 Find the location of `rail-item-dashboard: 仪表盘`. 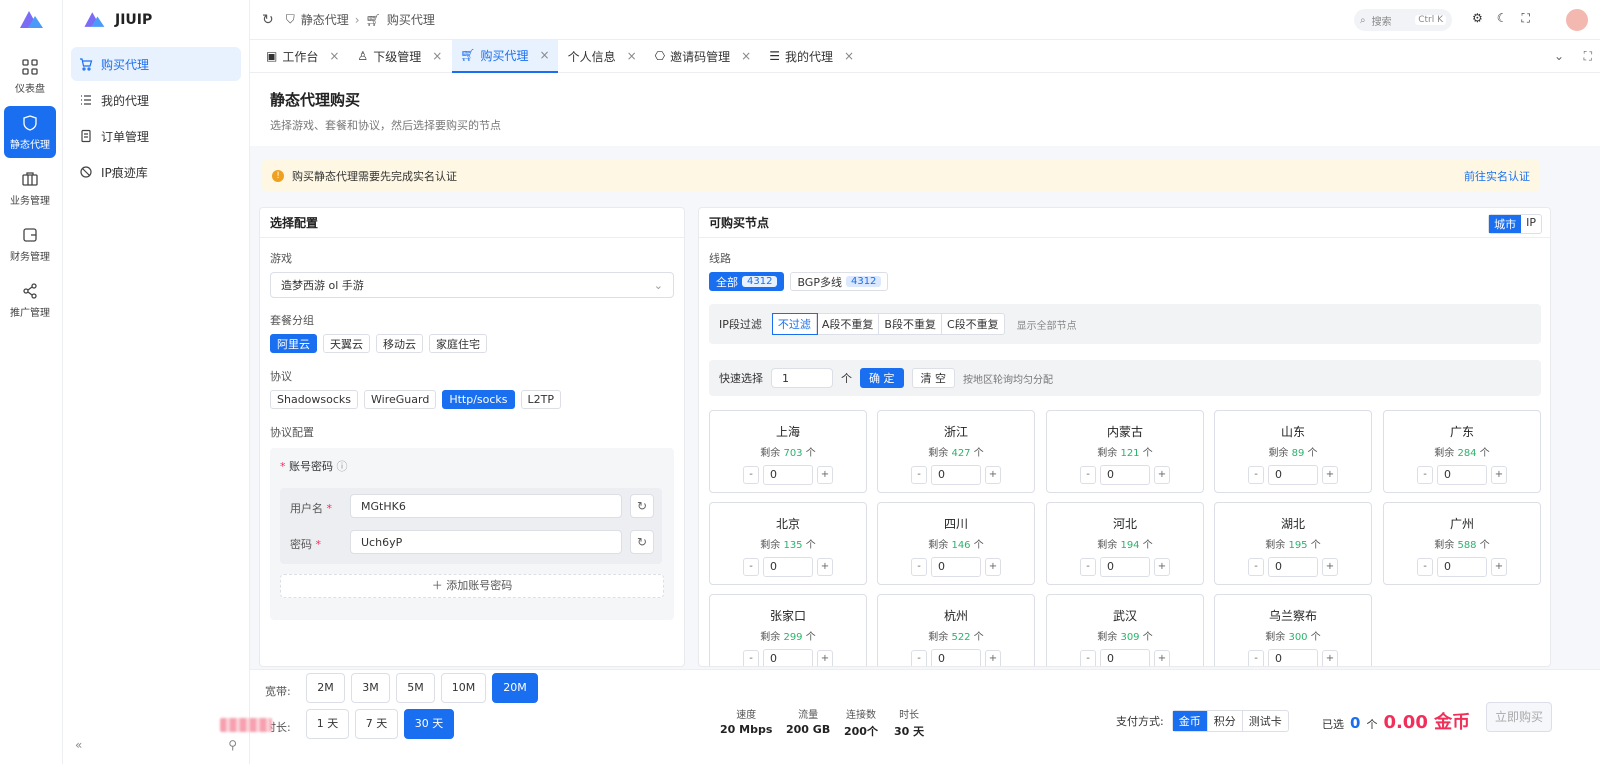

rail-item-dashboard: 仪表盘 is located at coordinates (30, 76).